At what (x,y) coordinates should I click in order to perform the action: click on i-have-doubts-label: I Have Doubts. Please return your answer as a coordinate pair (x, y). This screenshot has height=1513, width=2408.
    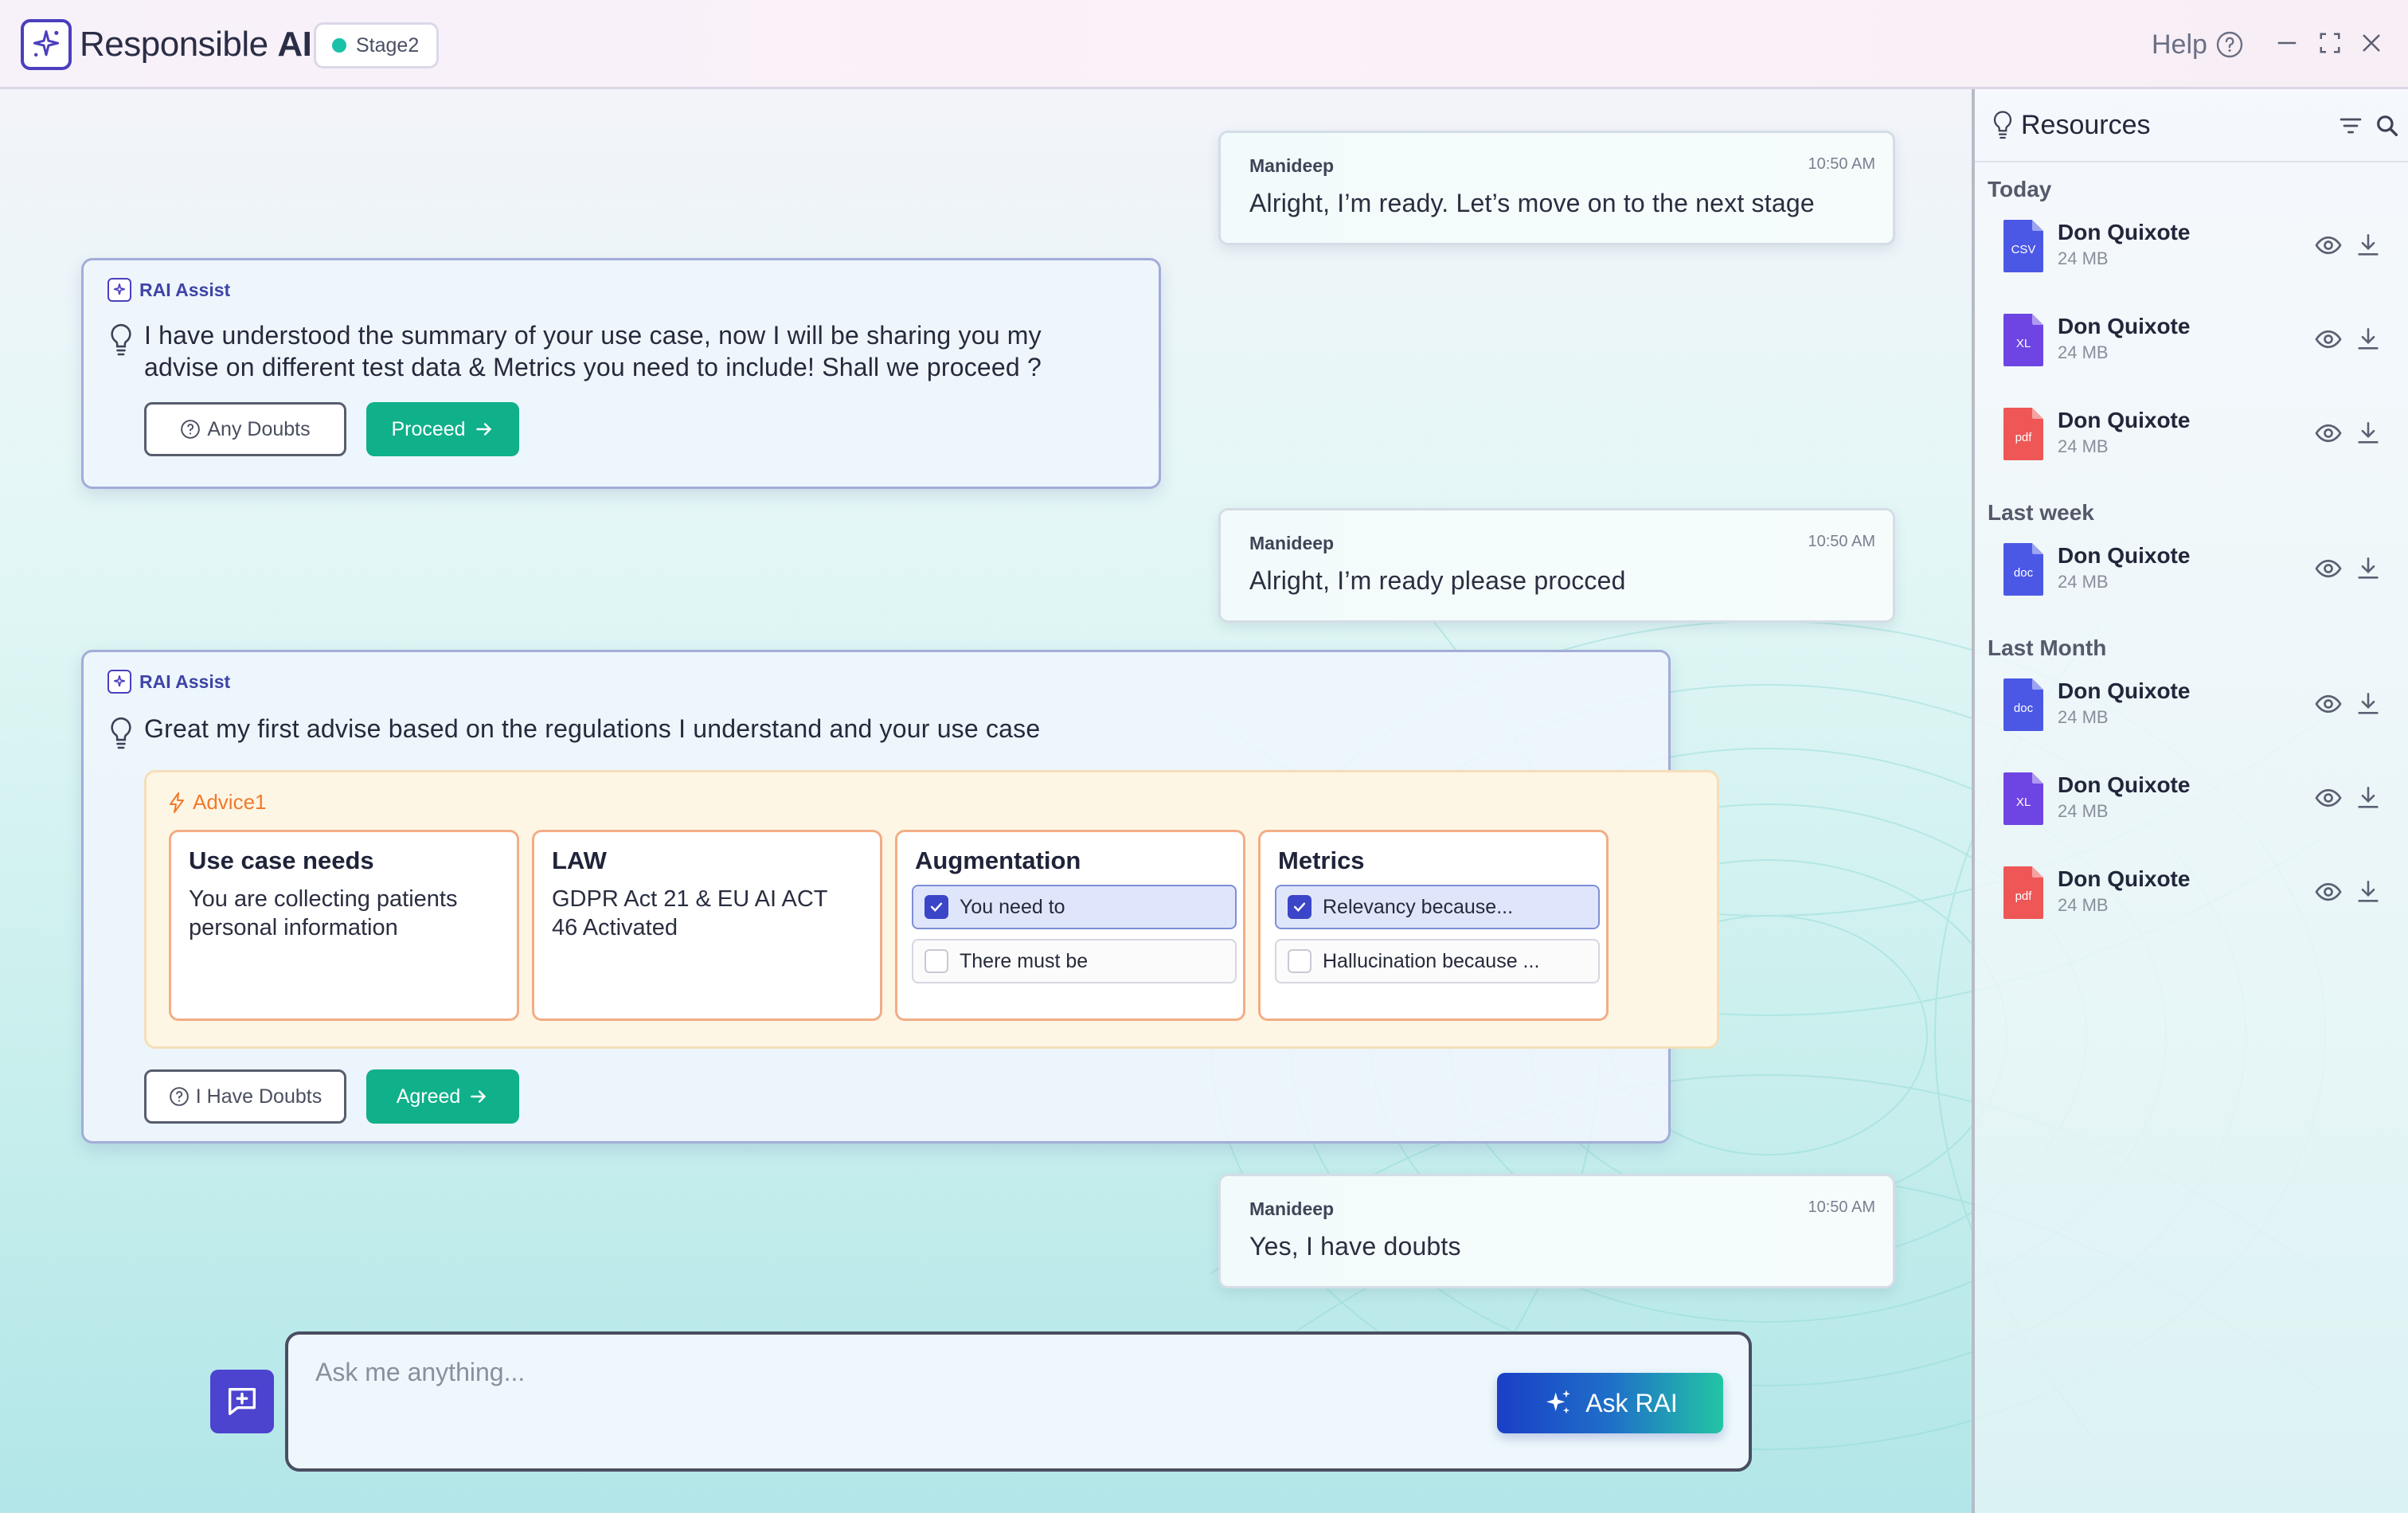
    Looking at the image, I should click on (258, 1096).